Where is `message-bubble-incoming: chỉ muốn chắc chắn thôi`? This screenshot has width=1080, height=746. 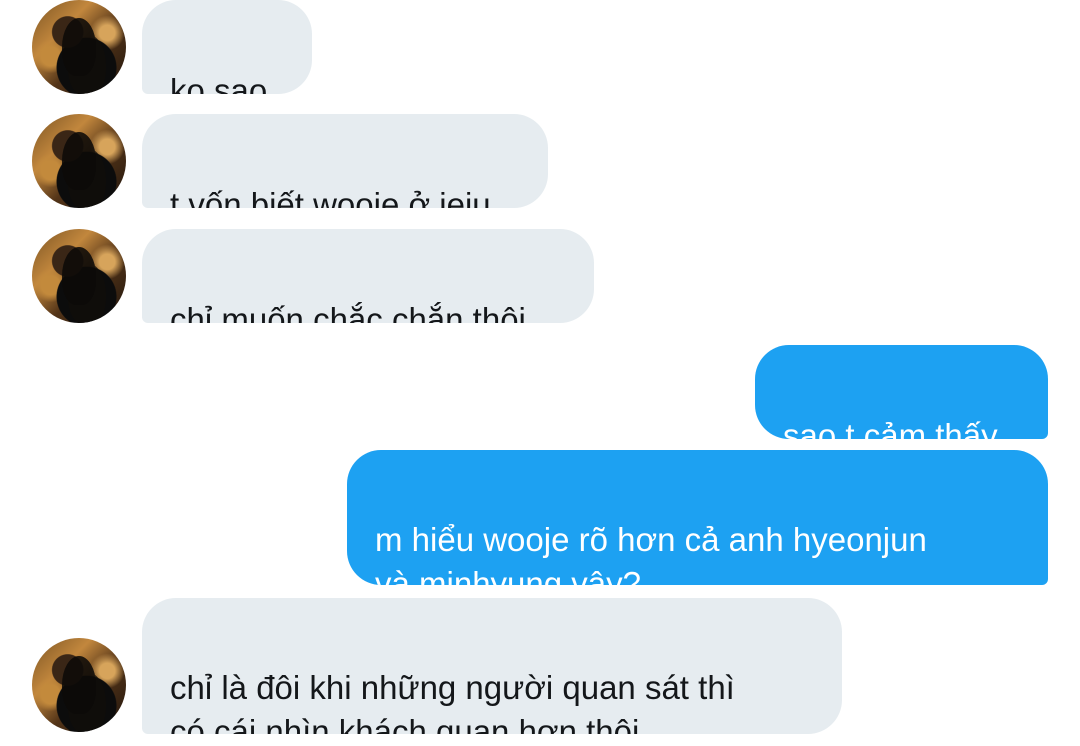 message-bubble-incoming: chỉ muốn chắc chắn thôi is located at coordinates (368, 276).